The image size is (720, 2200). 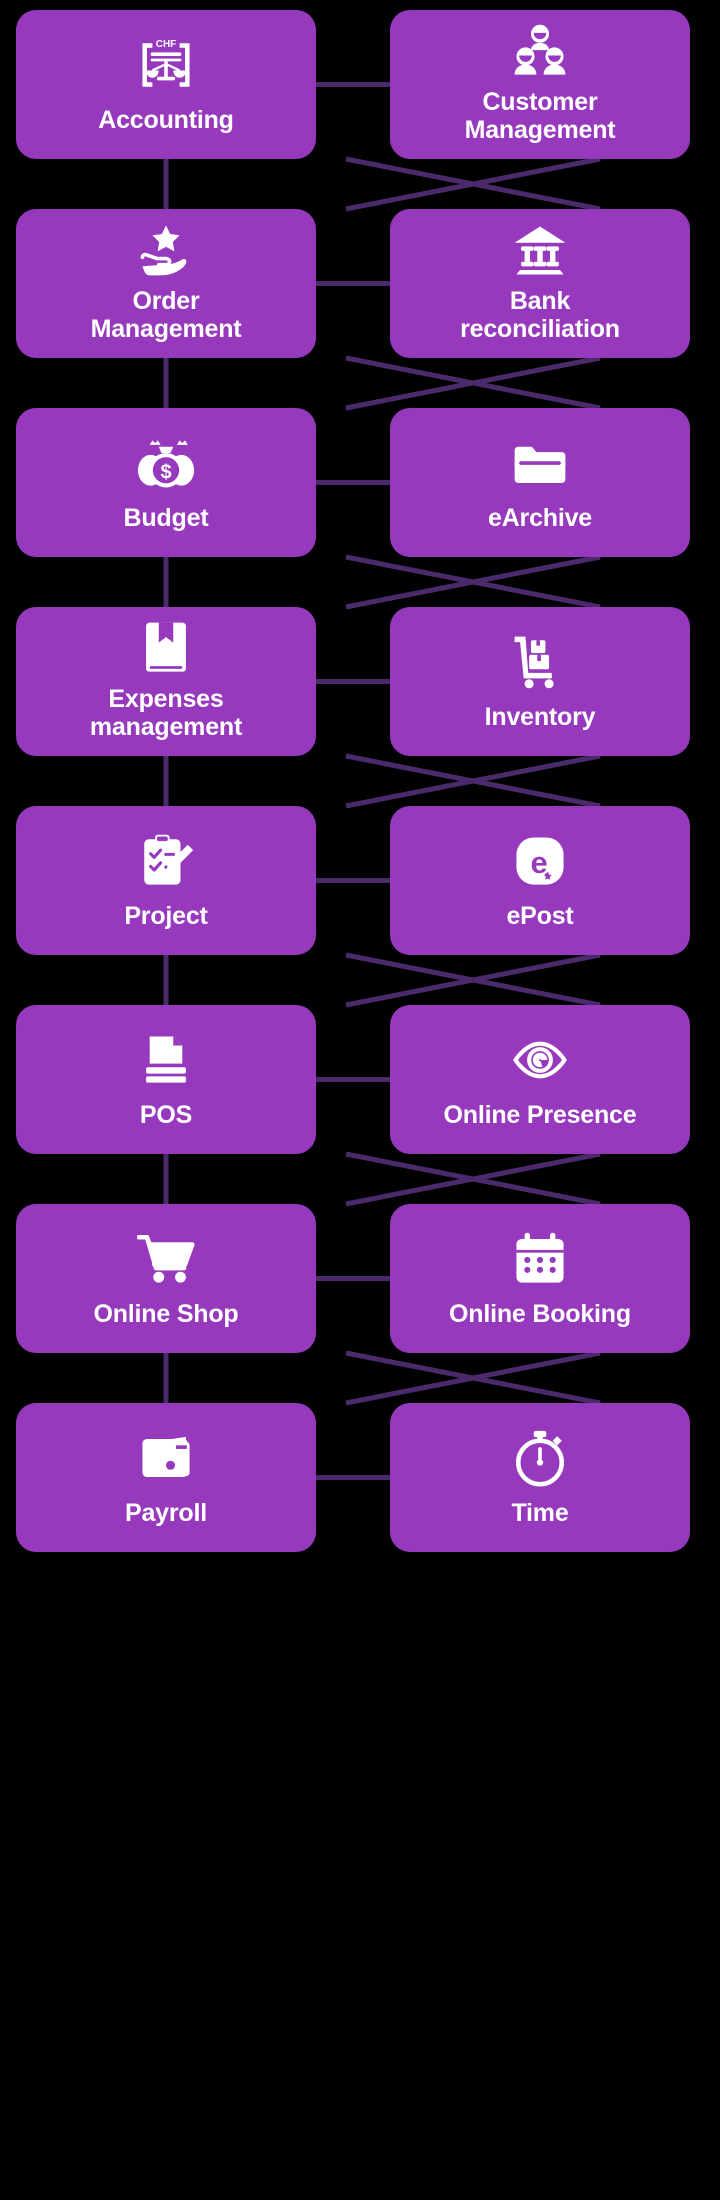 What do you see at coordinates (540, 250) in the screenshot?
I see `bank-building-icon` at bounding box center [540, 250].